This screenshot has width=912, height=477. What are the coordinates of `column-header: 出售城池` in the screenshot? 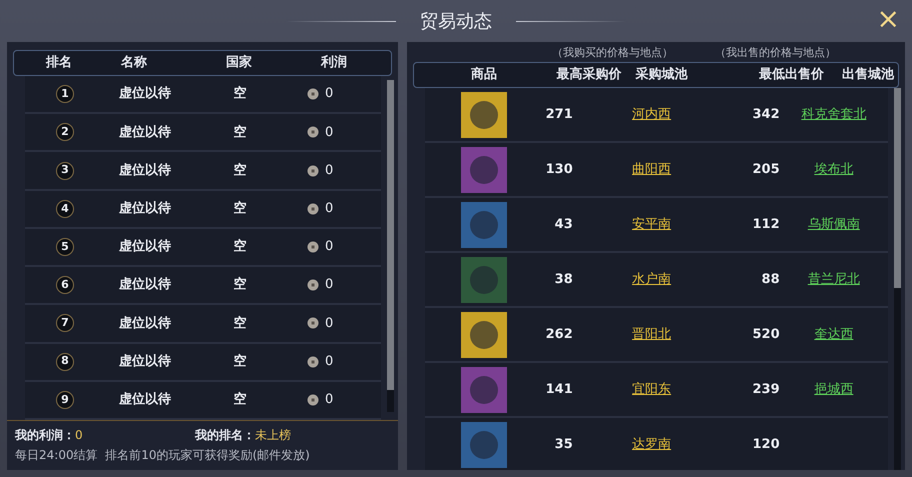 It's located at (867, 75).